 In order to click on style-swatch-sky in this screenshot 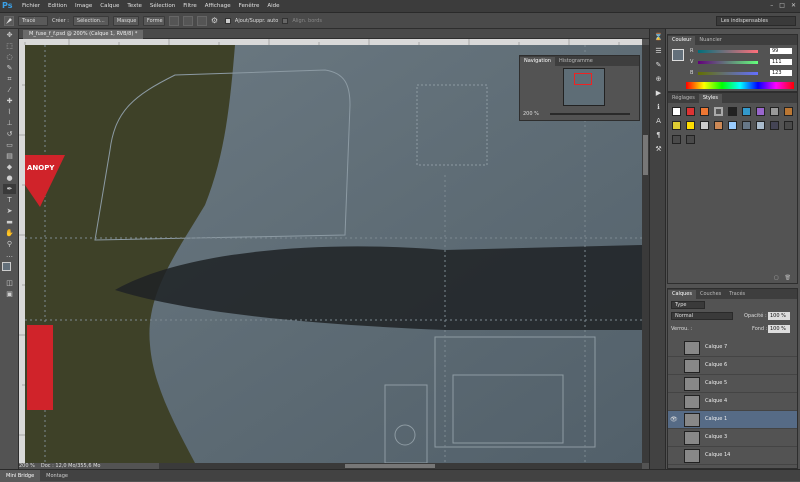, I will do `click(732, 125)`.